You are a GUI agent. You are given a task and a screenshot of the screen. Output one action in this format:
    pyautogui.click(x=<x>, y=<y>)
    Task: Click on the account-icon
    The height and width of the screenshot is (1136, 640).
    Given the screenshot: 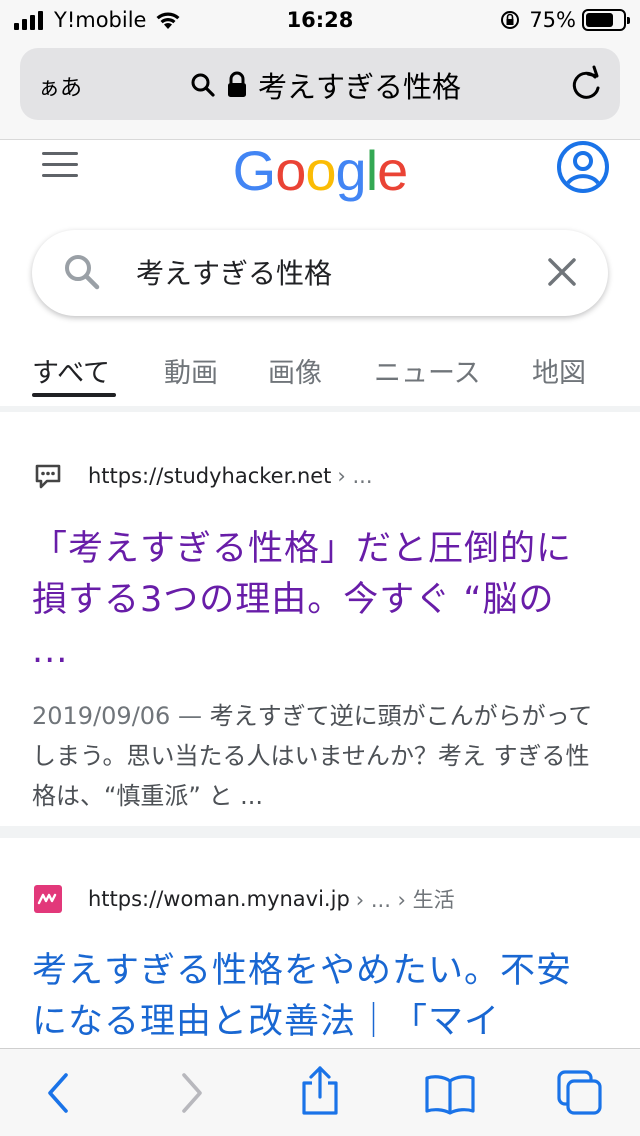 What is the action you would take?
    pyautogui.click(x=583, y=167)
    